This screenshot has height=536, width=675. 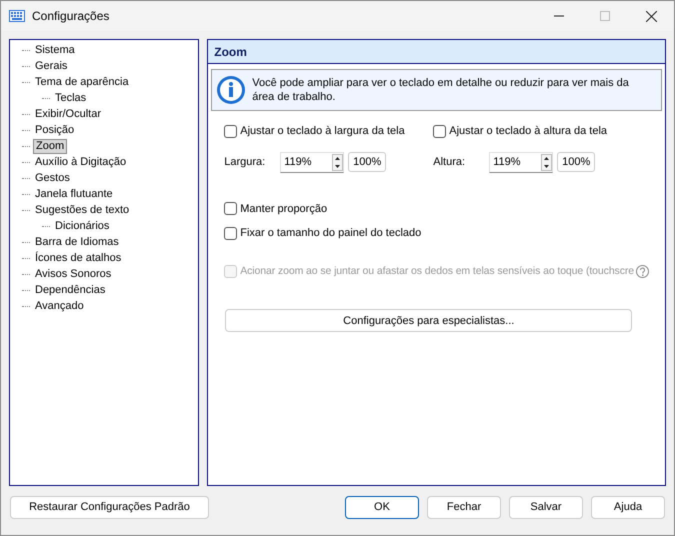 What do you see at coordinates (245, 162) in the screenshot?
I see `field-label: Largura:` at bounding box center [245, 162].